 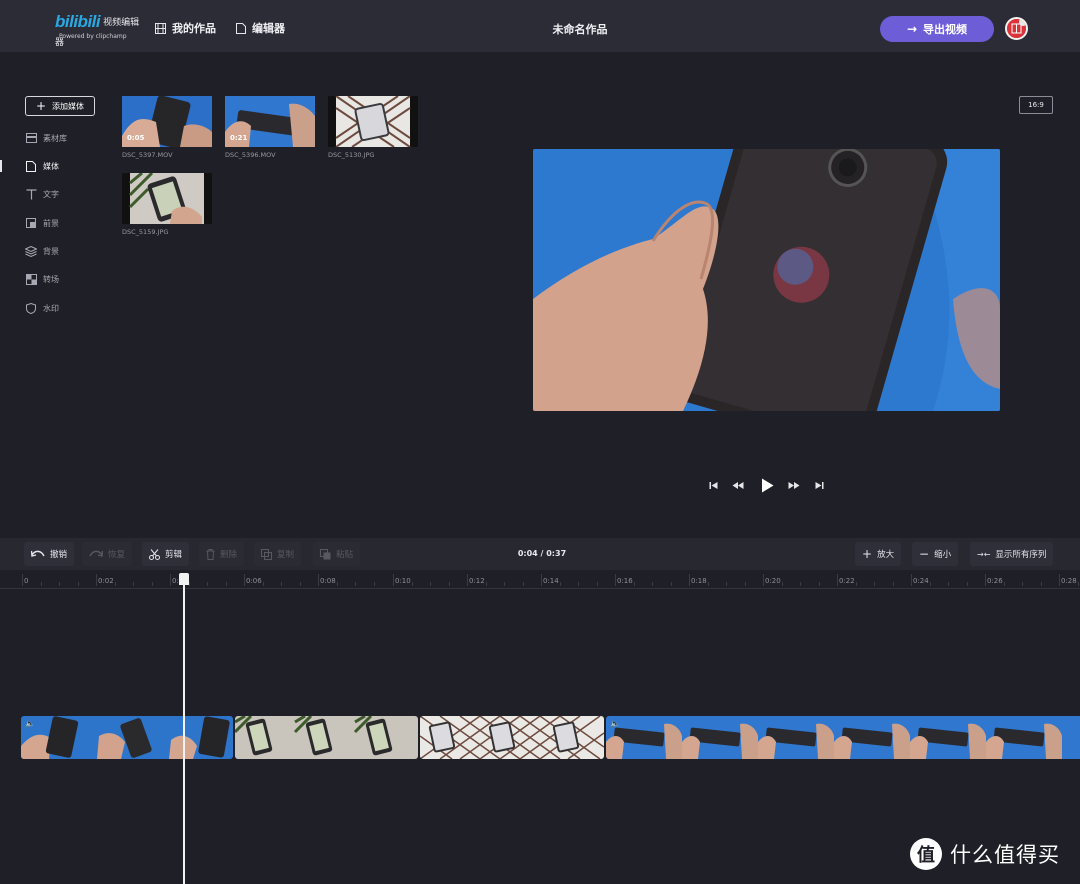 What do you see at coordinates (31, 194) in the screenshot?
I see `text-icon` at bounding box center [31, 194].